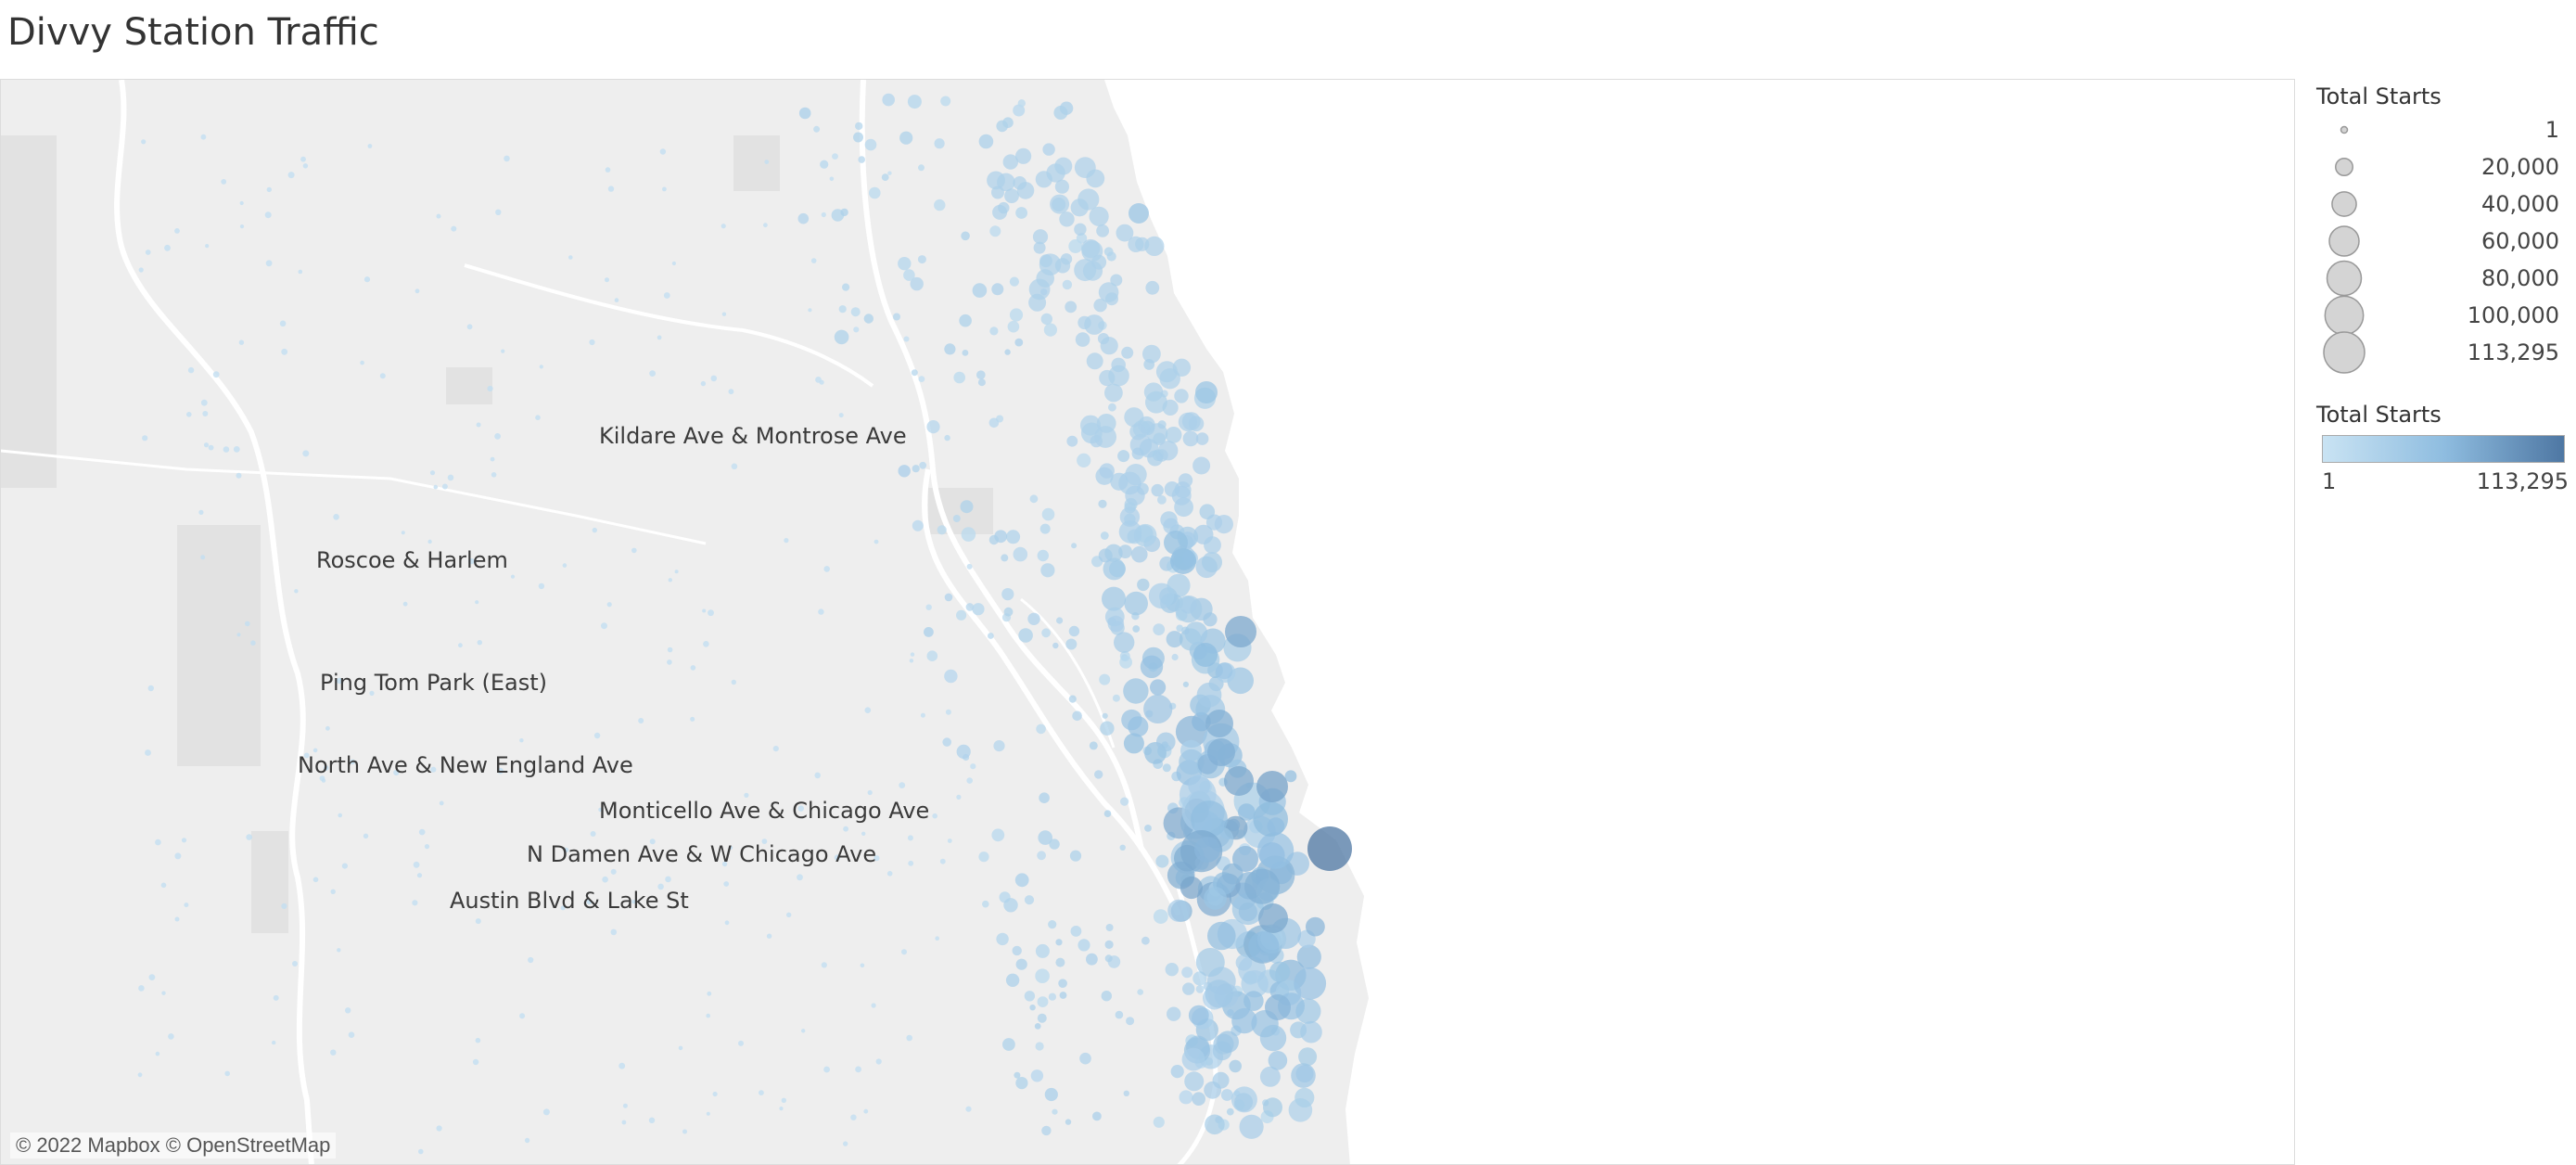  I want to click on map-attribution: © 2022 Mapbox © OpenStreetMap, so click(173, 1146).